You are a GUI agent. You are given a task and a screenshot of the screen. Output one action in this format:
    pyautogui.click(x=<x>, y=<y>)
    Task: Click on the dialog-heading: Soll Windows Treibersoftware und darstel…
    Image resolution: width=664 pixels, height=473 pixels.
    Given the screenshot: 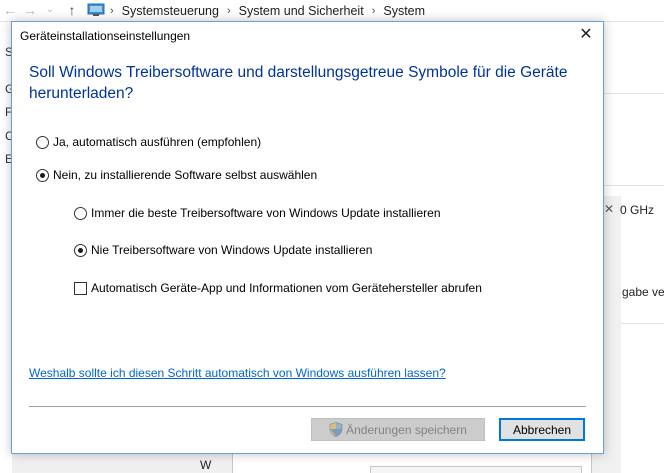 What is the action you would take?
    pyautogui.click(x=298, y=83)
    